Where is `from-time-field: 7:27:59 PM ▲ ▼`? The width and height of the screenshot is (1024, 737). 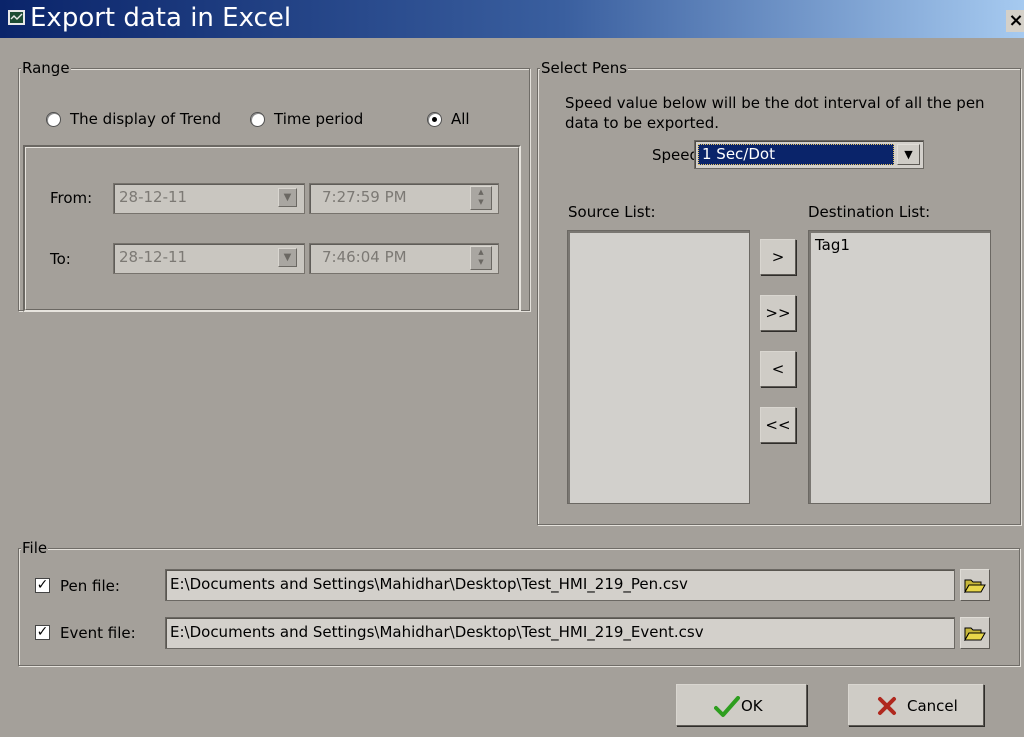 from-time-field: 7:27:59 PM ▲ ▼ is located at coordinates (404, 198).